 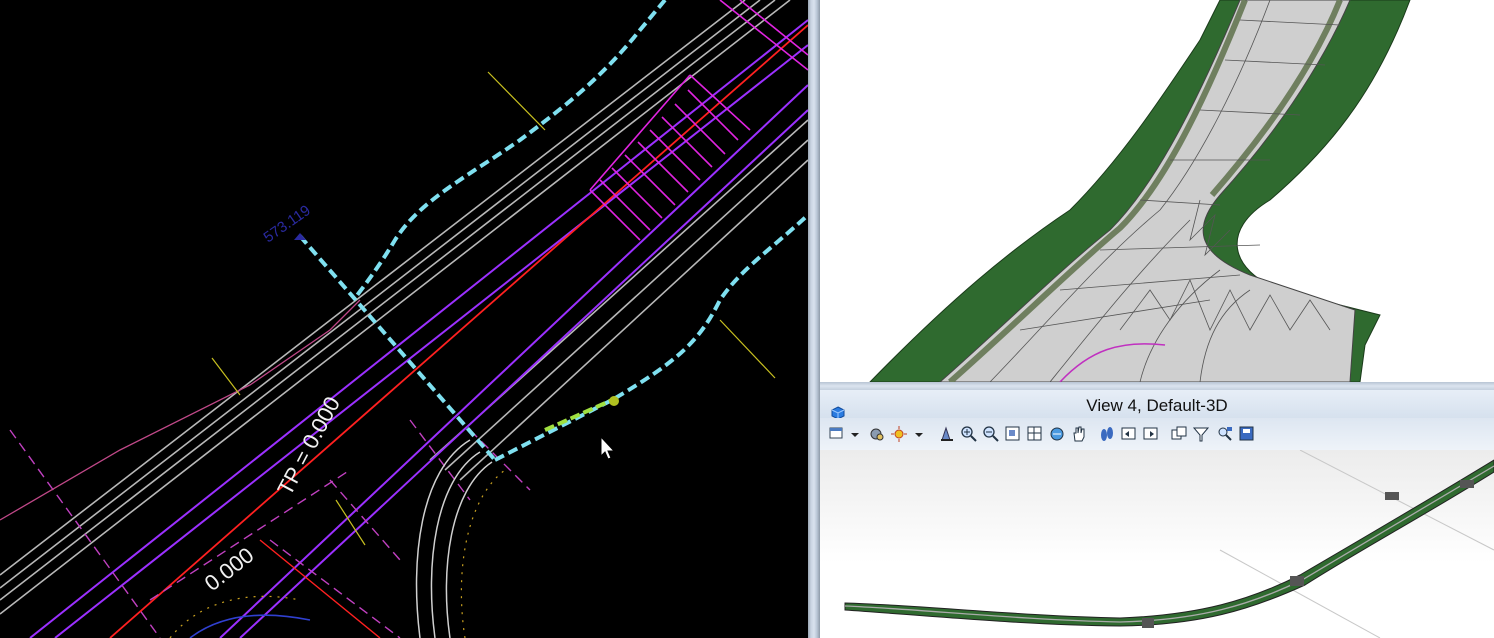 I want to click on display-style-icon, so click(x=877, y=434).